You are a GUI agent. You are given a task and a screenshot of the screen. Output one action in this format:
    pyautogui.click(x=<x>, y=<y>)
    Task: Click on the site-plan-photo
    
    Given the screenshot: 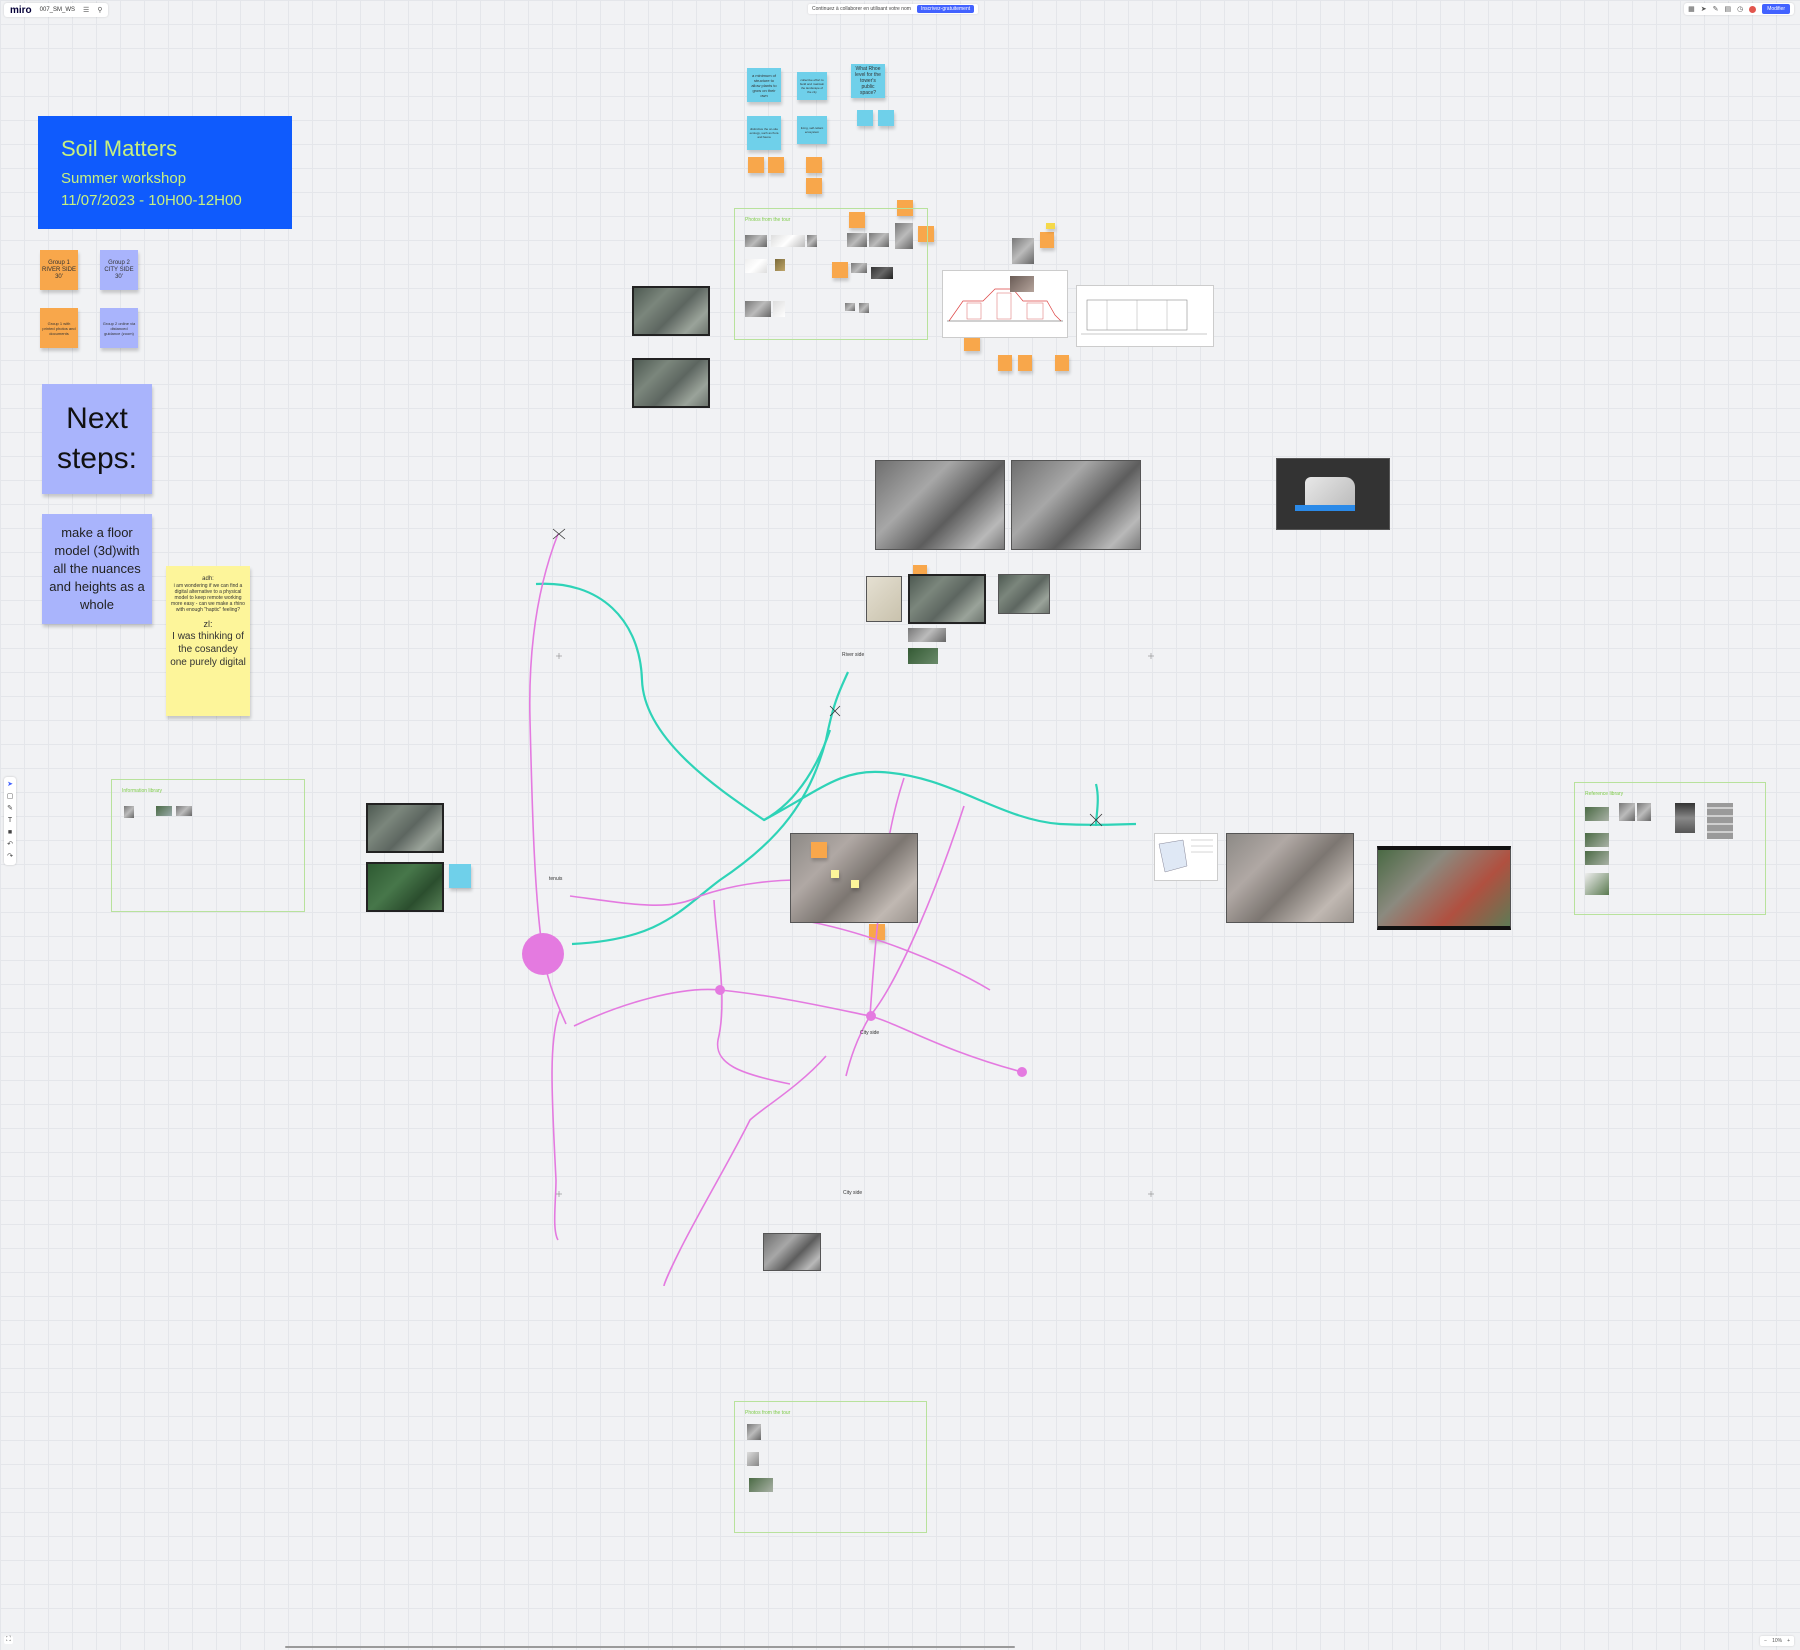 What is the action you would take?
    pyautogui.click(x=1186, y=857)
    